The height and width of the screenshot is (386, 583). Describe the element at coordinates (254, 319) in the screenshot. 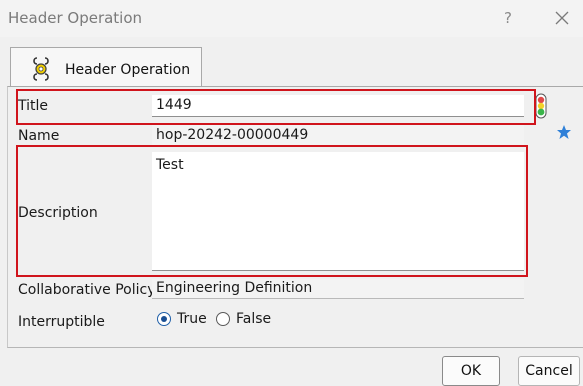

I see `radio-false-label: False` at that location.